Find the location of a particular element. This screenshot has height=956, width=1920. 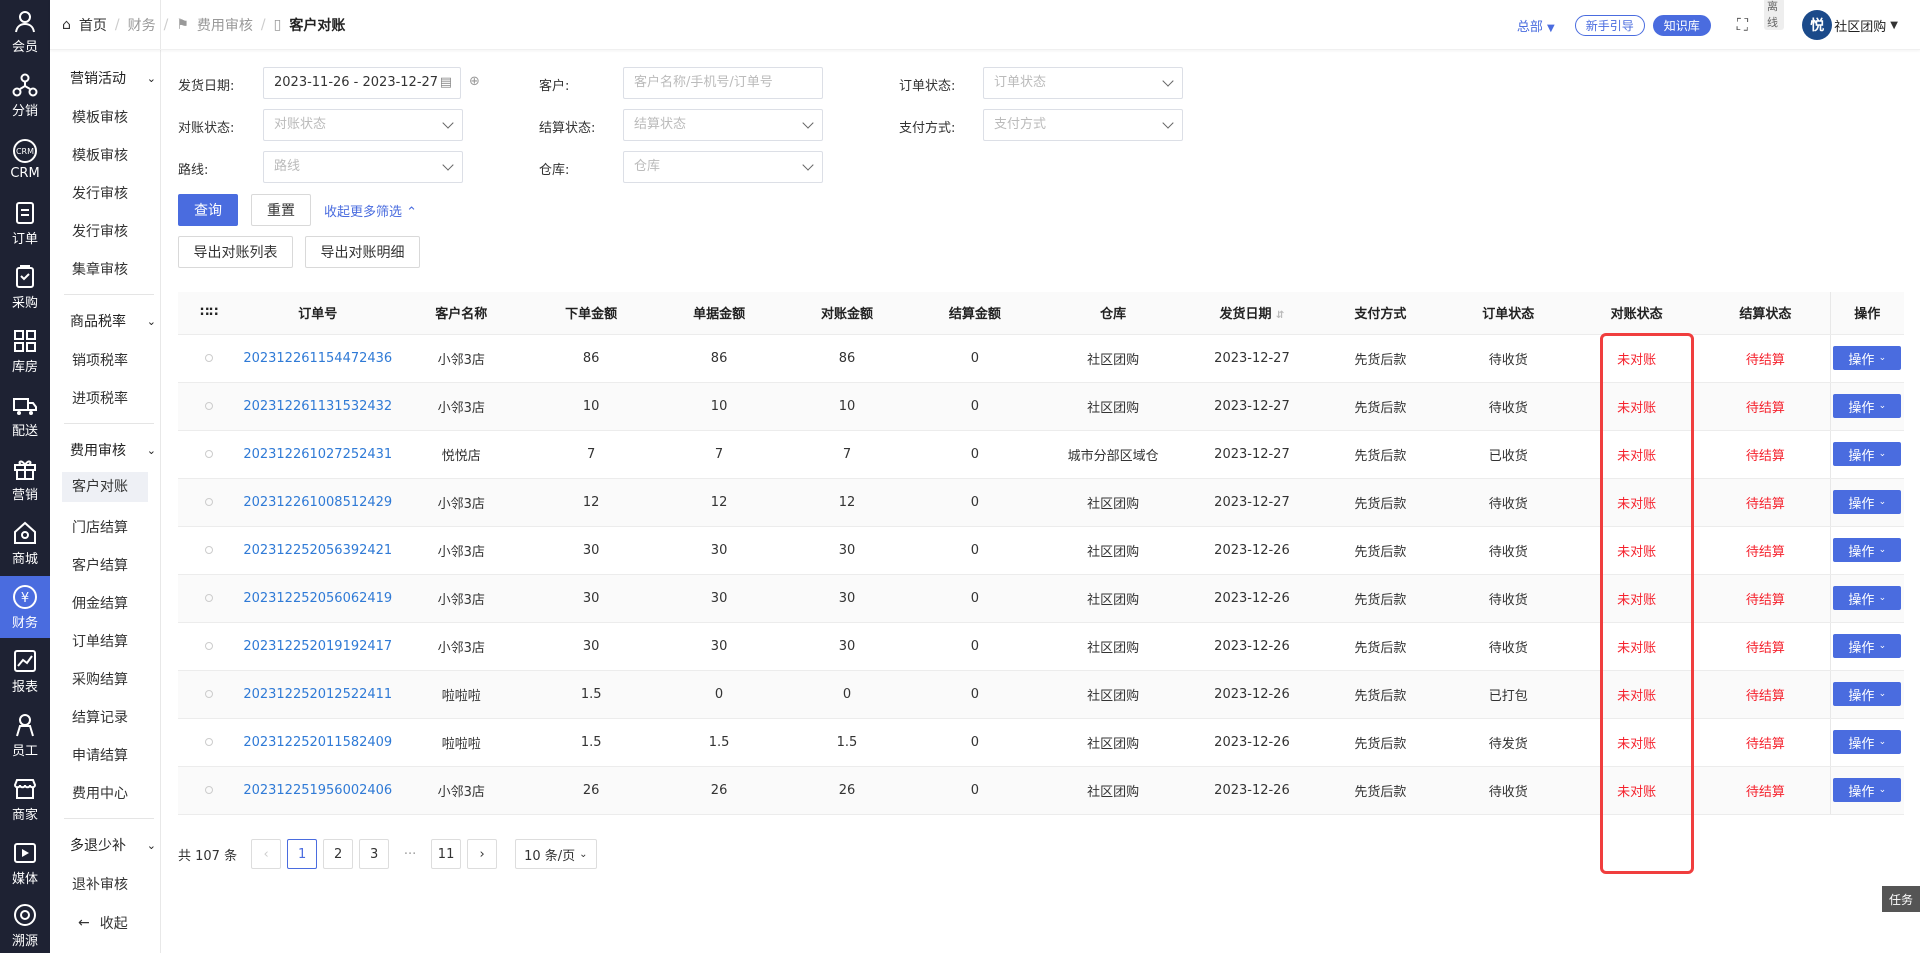

menu-group-marketing: 营销活动 ⌄ is located at coordinates (113, 78).